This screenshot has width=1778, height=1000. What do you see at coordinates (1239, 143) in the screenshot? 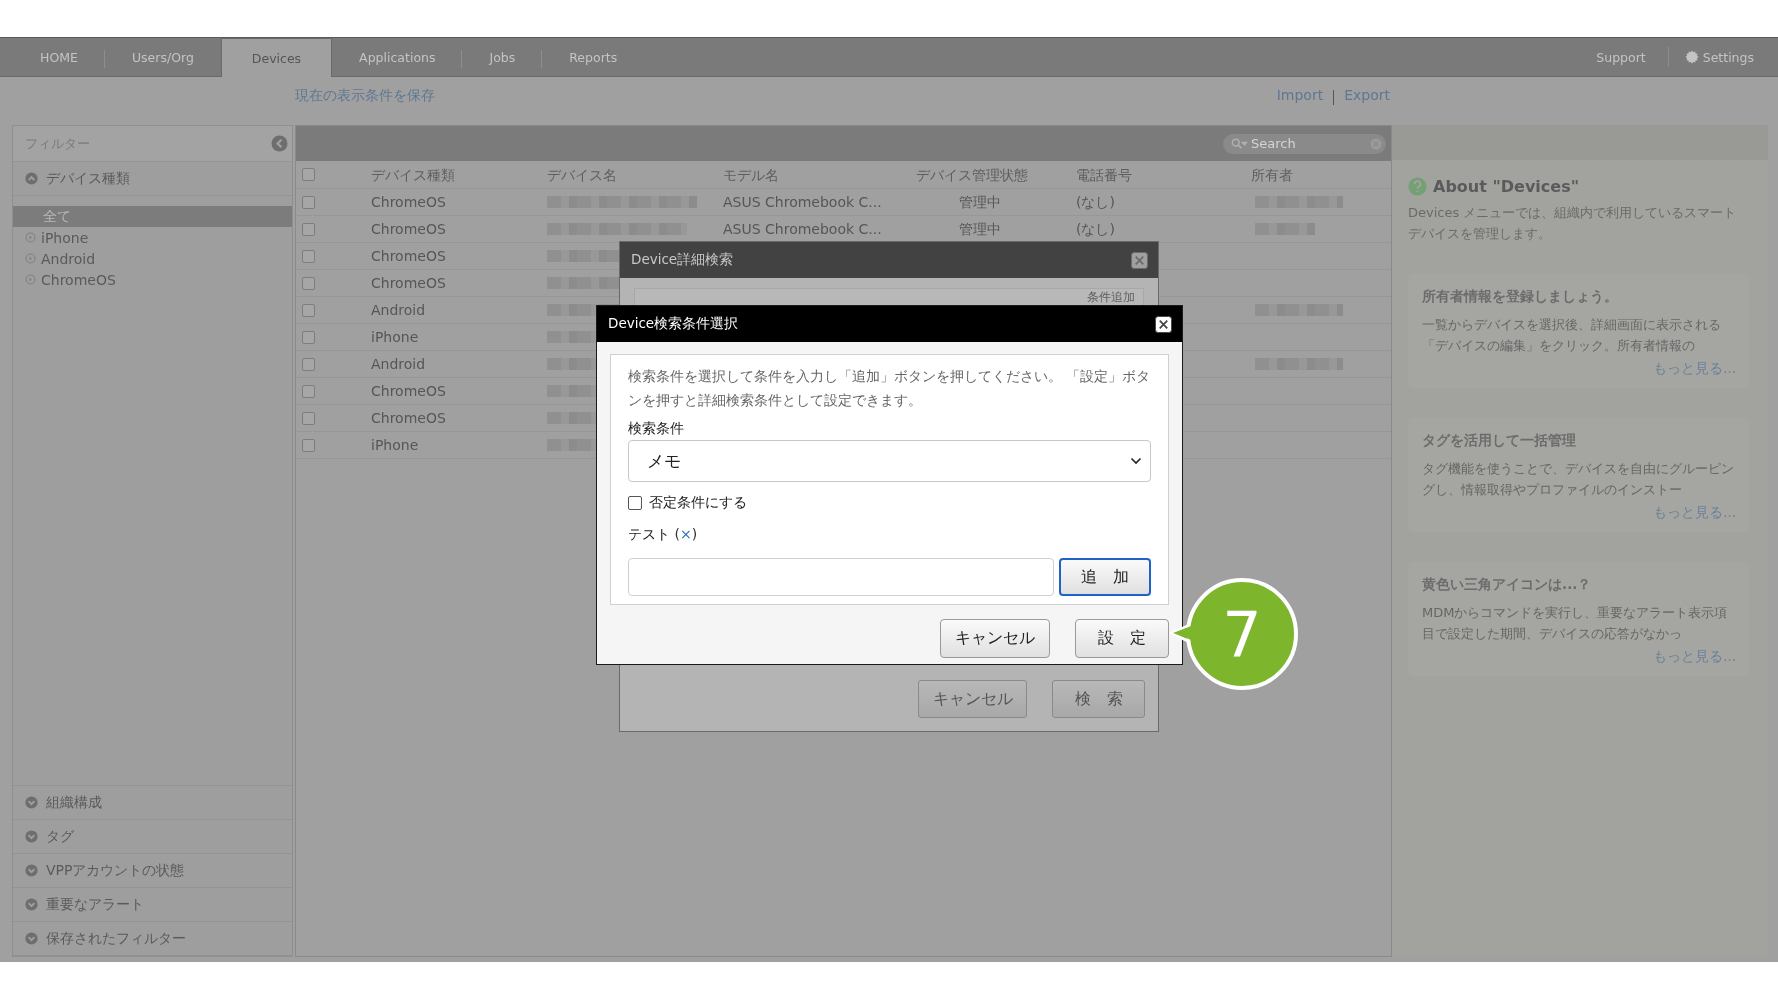
I see `search-icon` at bounding box center [1239, 143].